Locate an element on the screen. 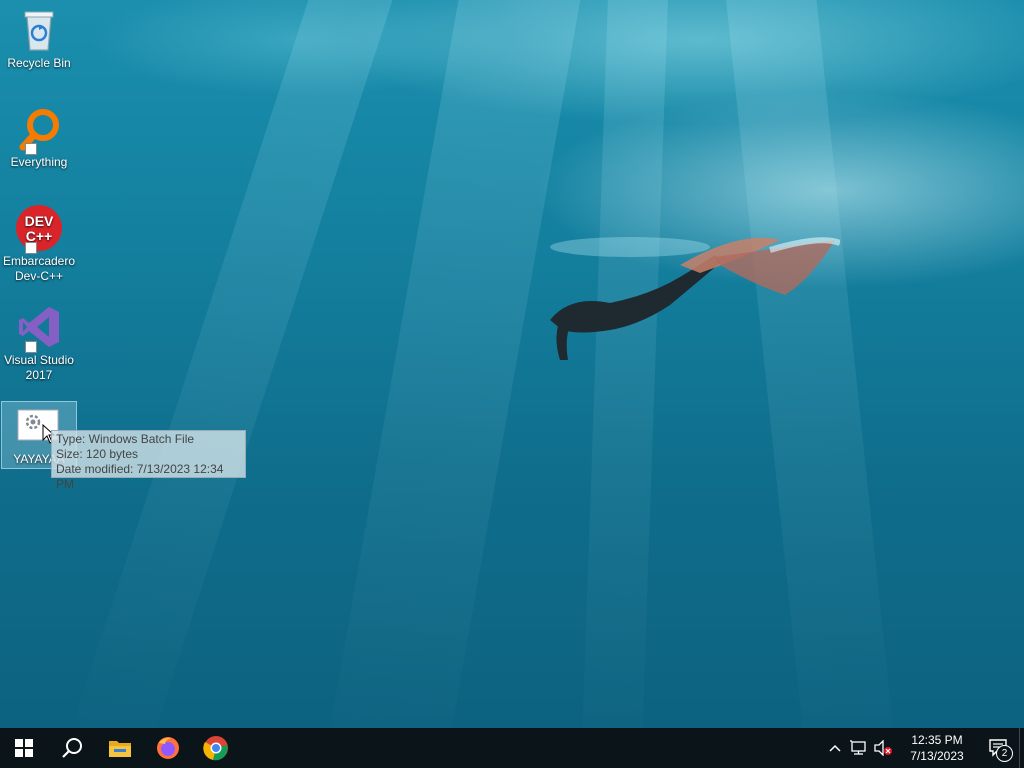 The image size is (1024, 768). tooltip-size: Size: 120 bytes is located at coordinates (97, 454).